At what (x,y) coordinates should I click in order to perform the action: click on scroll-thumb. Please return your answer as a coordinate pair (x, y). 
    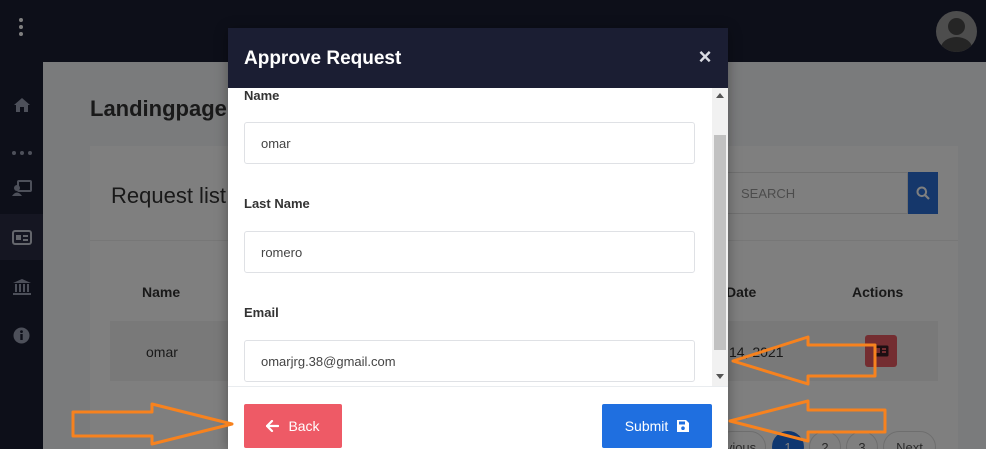
    Looking at the image, I should click on (720, 242).